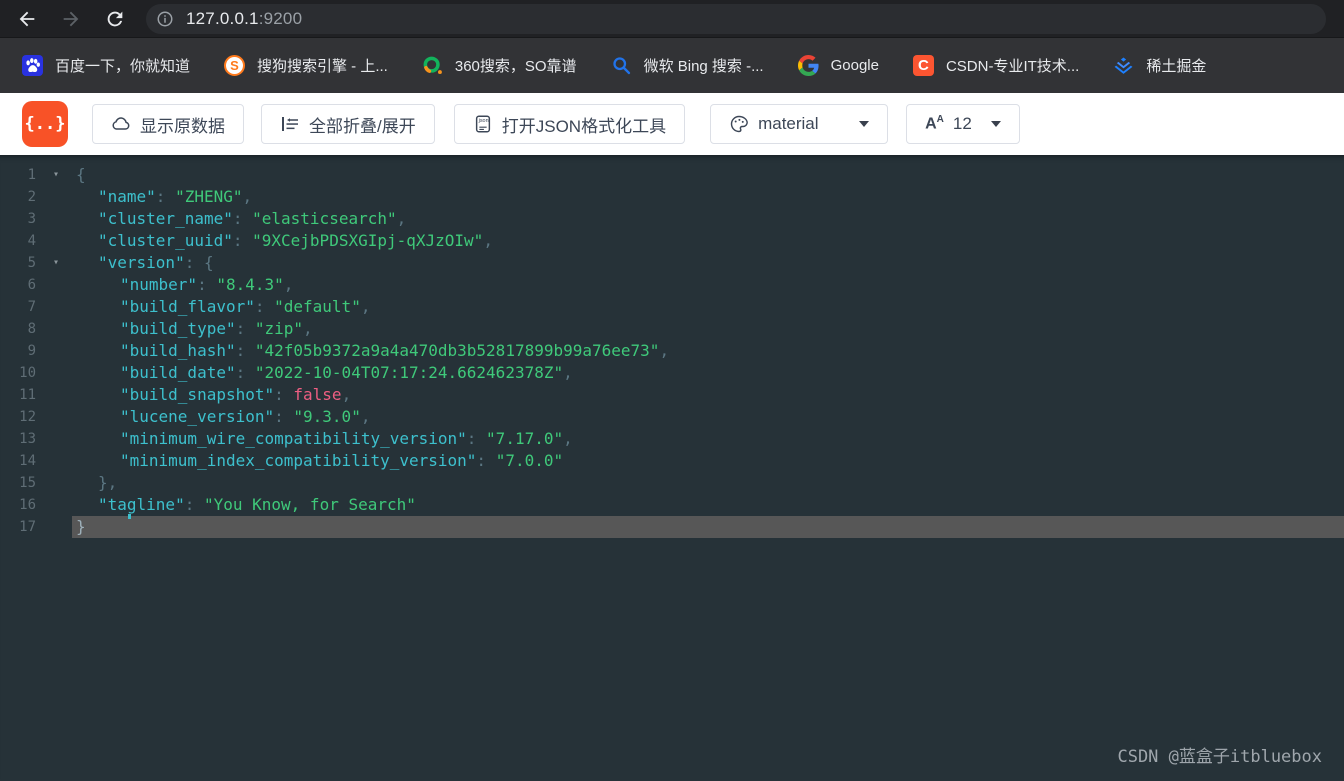 The height and width of the screenshot is (781, 1344). Describe the element at coordinates (178, 328) in the screenshot. I see `token-key: "build_type"` at that location.